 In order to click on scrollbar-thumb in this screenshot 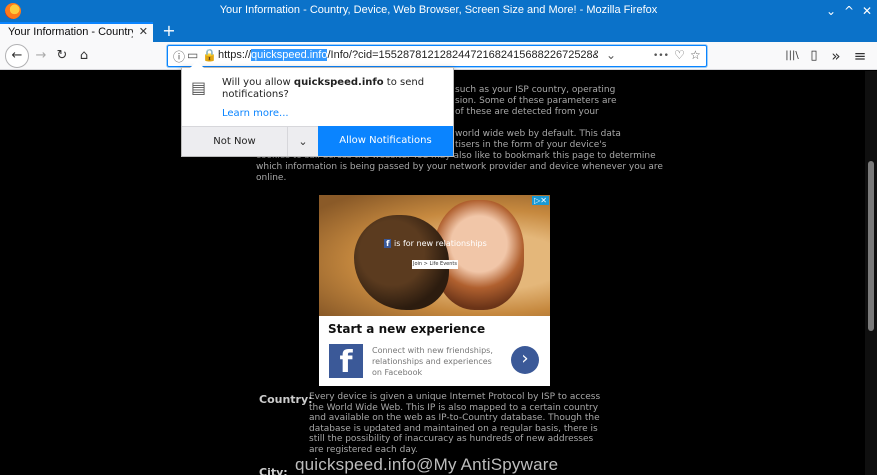, I will do `click(871, 246)`.